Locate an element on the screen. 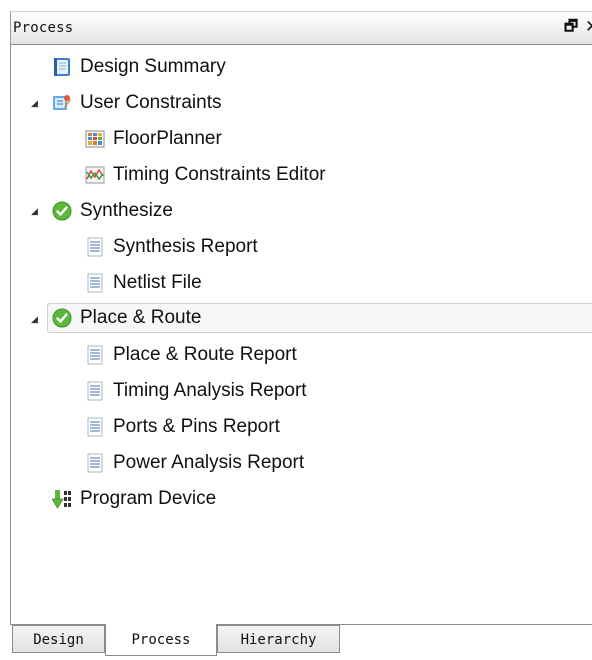 The height and width of the screenshot is (660, 592). tree-item-label: Ports & Pins Report is located at coordinates (196, 426).